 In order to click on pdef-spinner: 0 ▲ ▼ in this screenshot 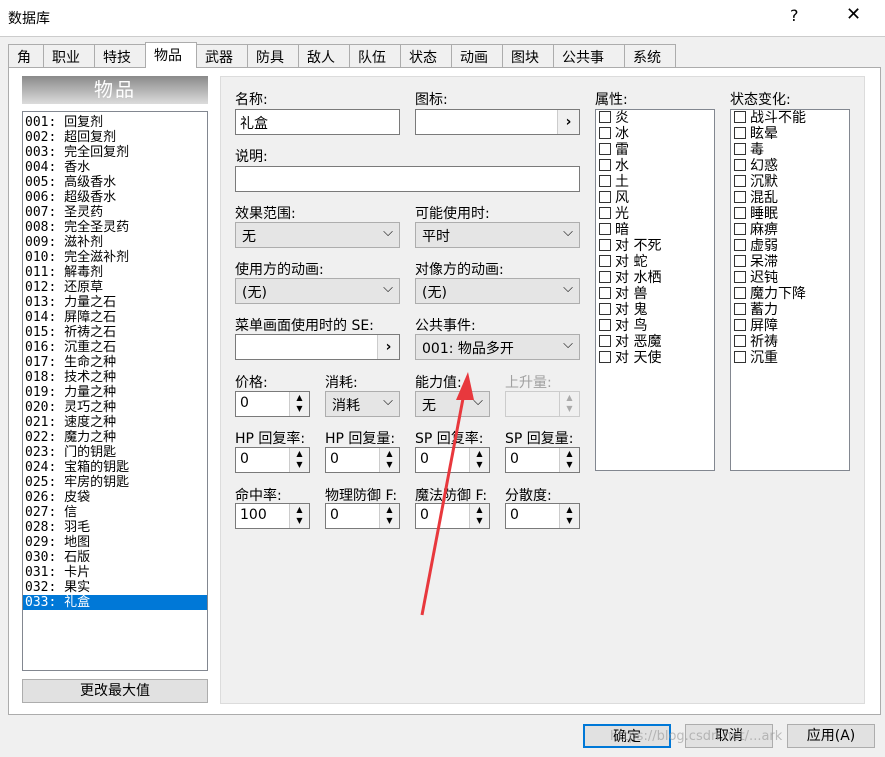, I will do `click(362, 516)`.